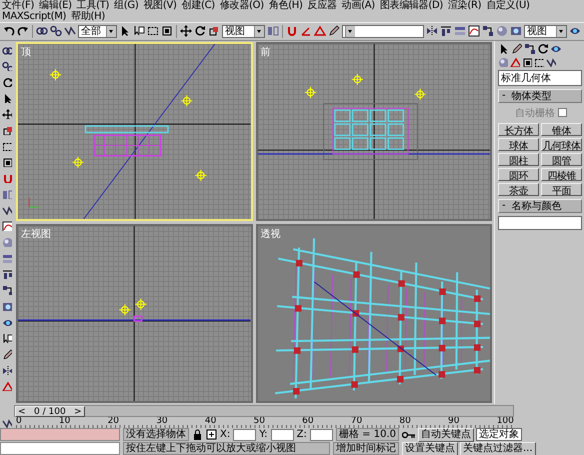 The height and width of the screenshot is (455, 584). What do you see at coordinates (55, 5) in the screenshot?
I see `menu-item: 编辑(E)` at bounding box center [55, 5].